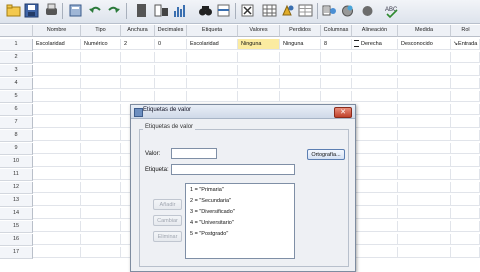  I want to click on row-number: 8, so click(16, 136).